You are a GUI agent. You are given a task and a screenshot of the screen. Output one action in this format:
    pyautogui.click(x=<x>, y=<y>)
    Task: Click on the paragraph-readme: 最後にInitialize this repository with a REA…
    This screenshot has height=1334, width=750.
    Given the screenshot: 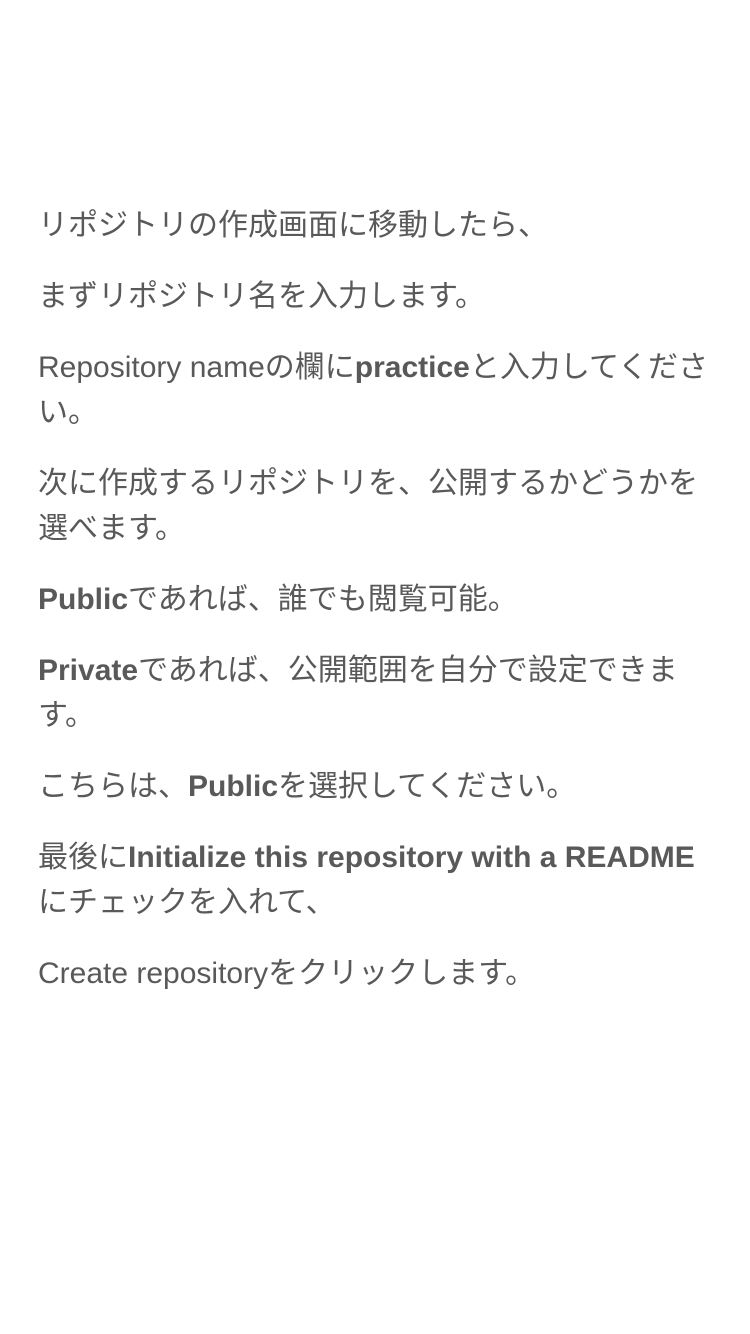 What is the action you would take?
    pyautogui.click(x=378, y=880)
    